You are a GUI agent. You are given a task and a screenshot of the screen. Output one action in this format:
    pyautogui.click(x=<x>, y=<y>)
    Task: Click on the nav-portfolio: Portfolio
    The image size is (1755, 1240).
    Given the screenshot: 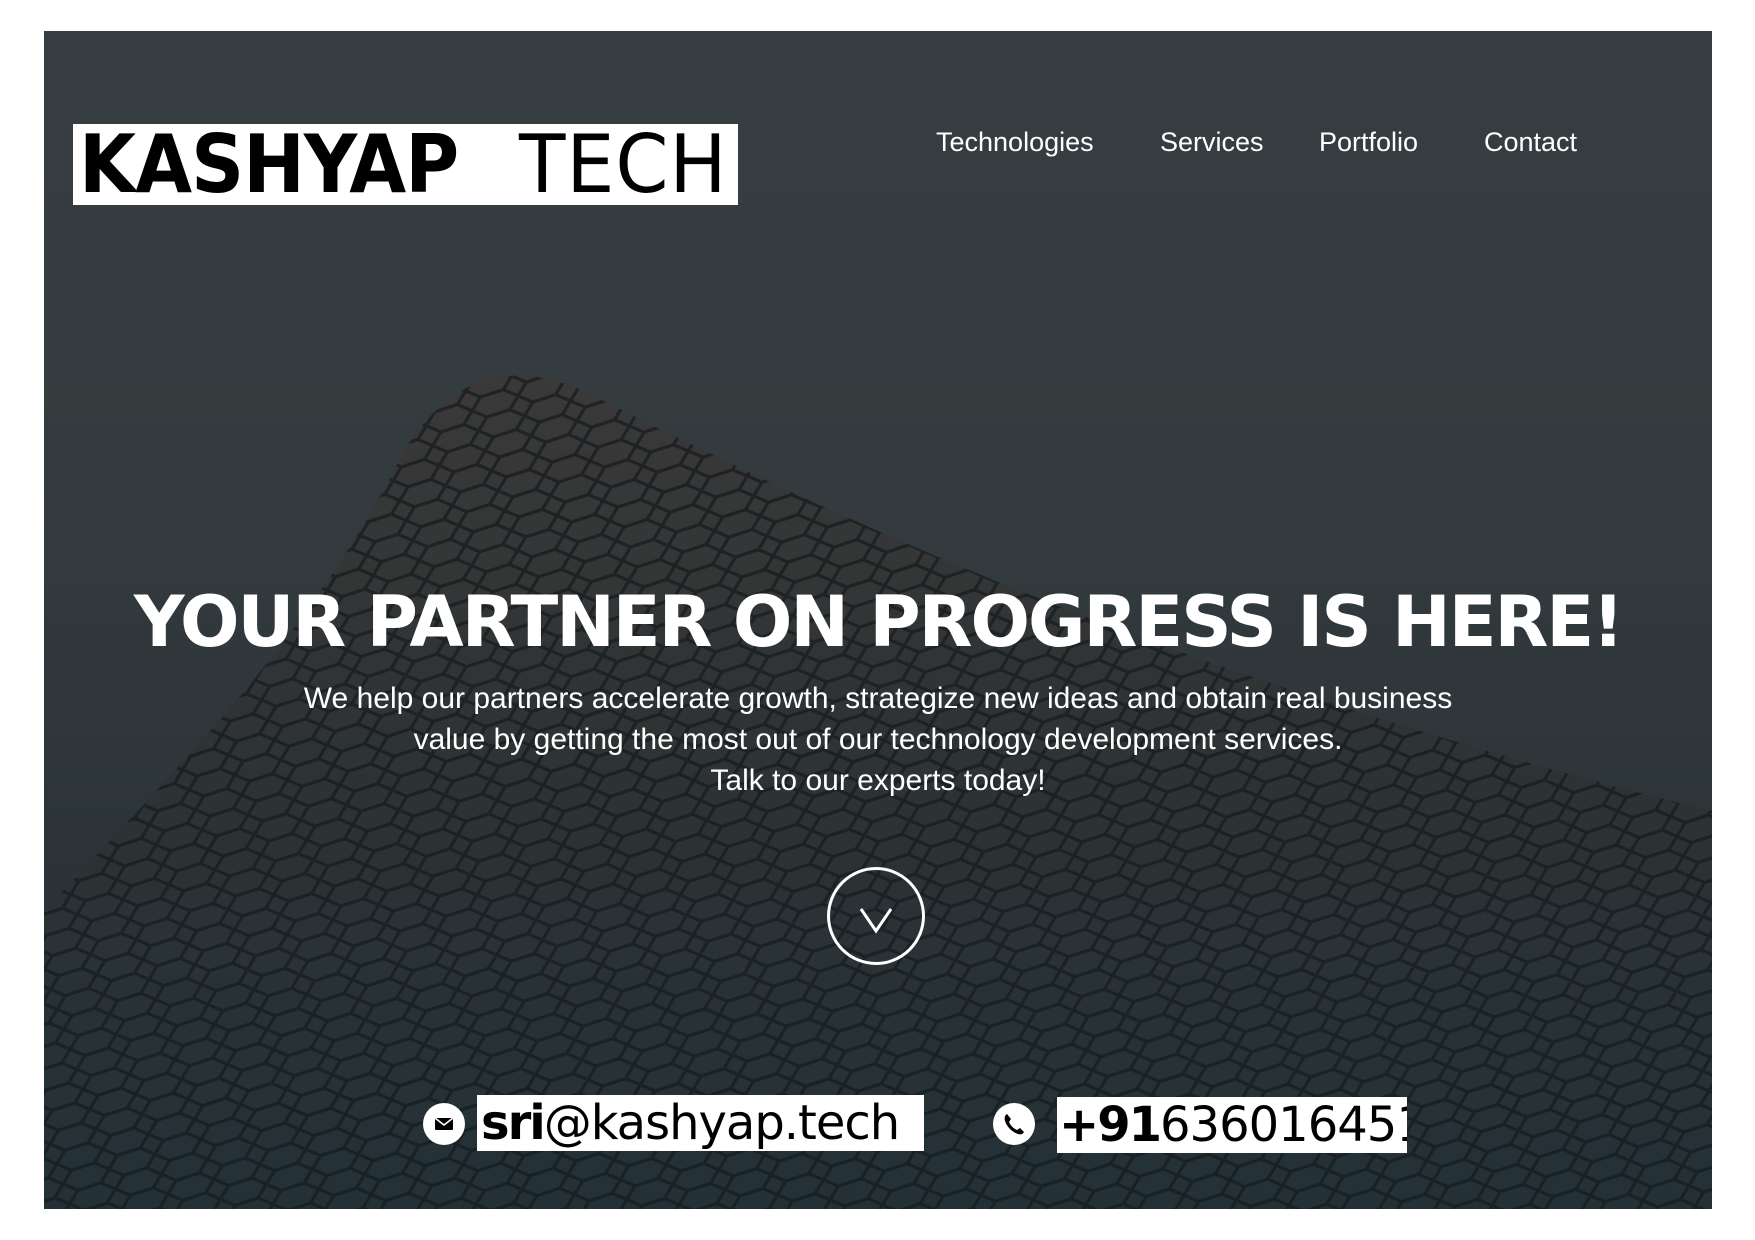 What is the action you would take?
    pyautogui.click(x=1368, y=142)
    